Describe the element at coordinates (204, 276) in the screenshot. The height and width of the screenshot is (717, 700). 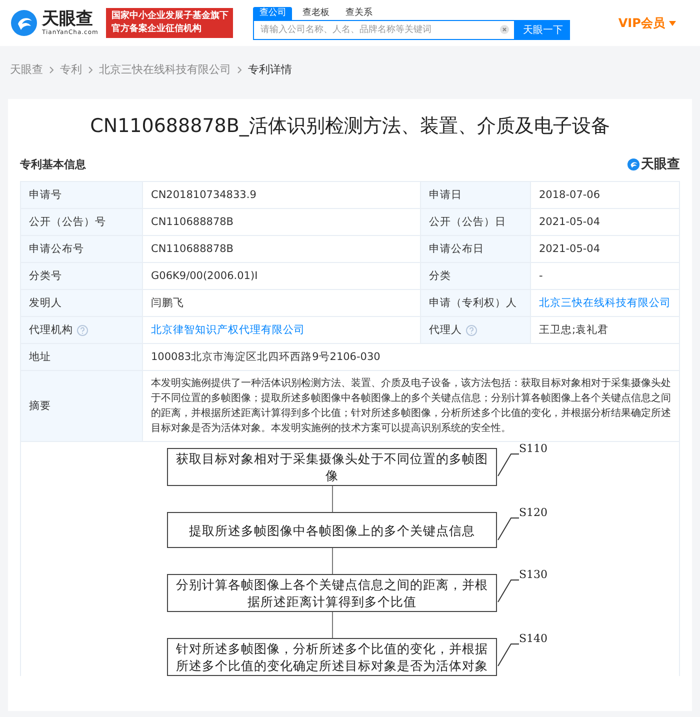
I see `field-value: G06K9/00(2006.01)I` at that location.